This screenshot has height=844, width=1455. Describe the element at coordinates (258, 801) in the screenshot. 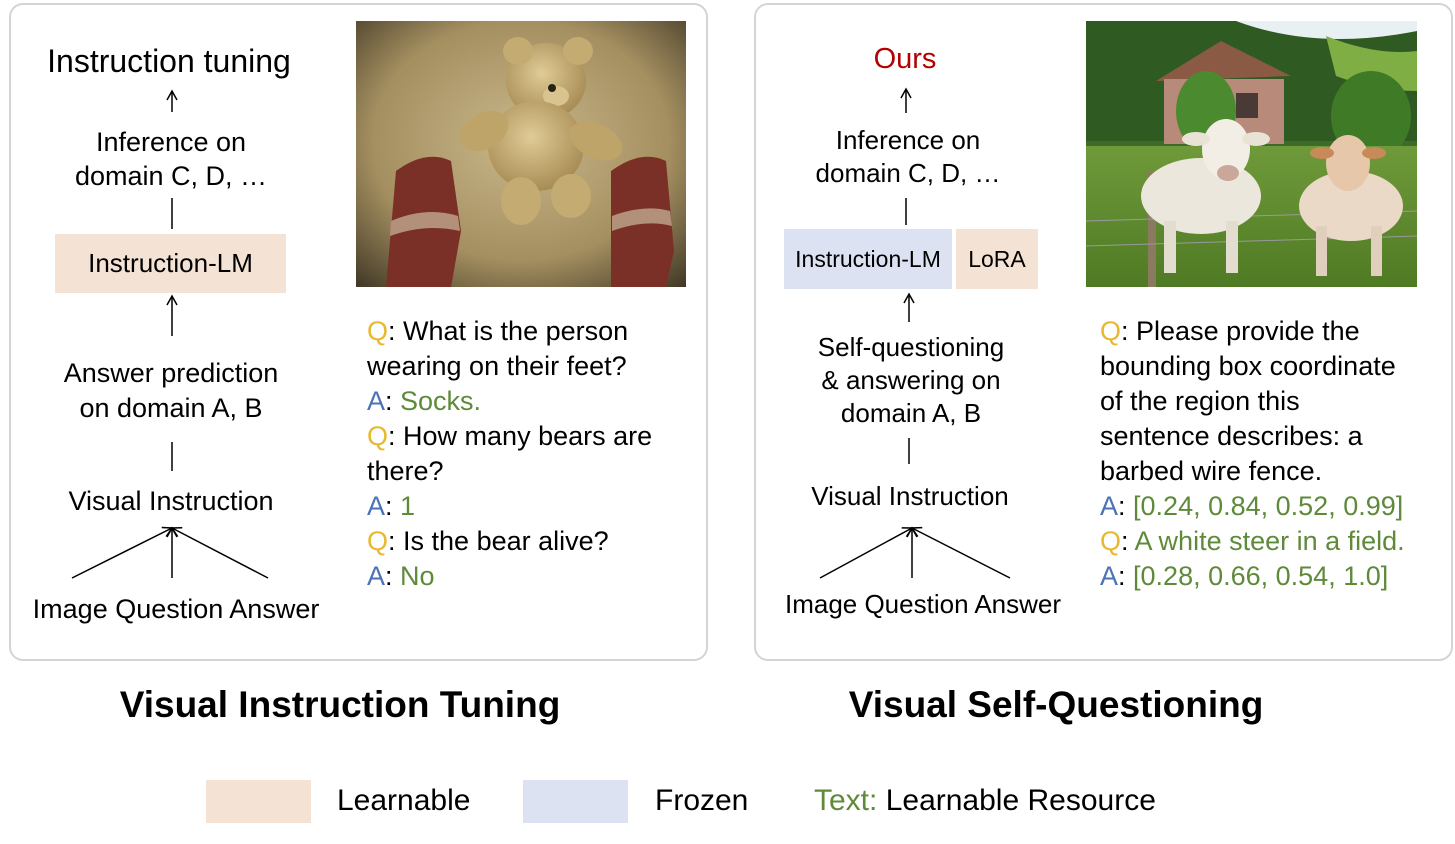

I see `learnable-swatch` at that location.